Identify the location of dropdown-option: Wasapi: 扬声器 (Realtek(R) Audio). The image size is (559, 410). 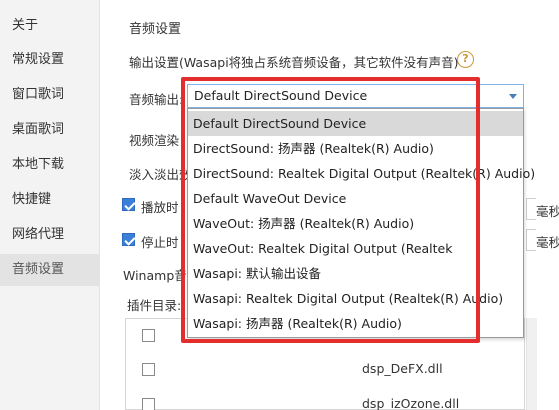
(355, 323).